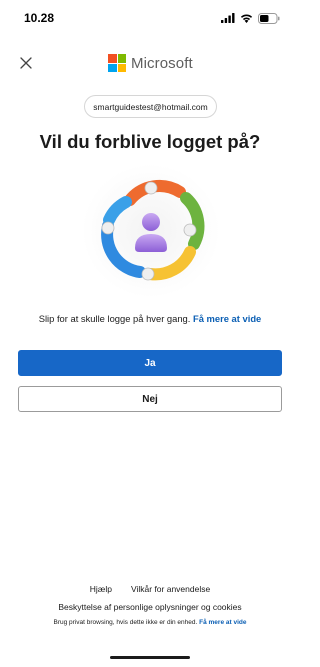  What do you see at coordinates (162, 63) in the screenshot?
I see `brand-name: Microsoft` at bounding box center [162, 63].